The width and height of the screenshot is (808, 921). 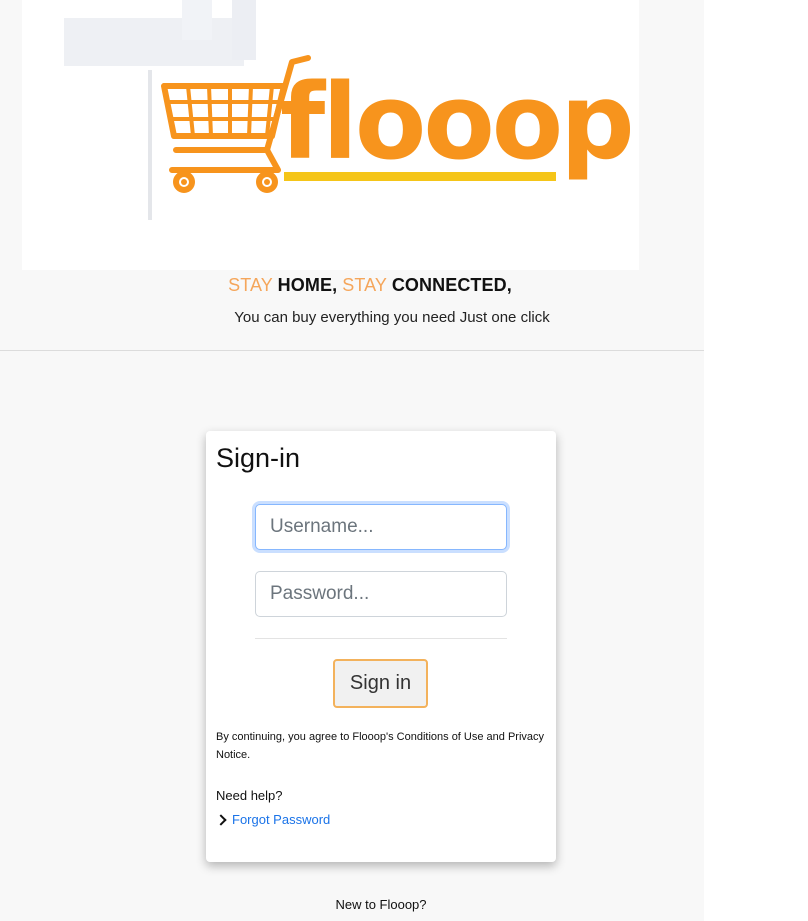 What do you see at coordinates (381, 638) in the screenshot?
I see `form-divider` at bounding box center [381, 638].